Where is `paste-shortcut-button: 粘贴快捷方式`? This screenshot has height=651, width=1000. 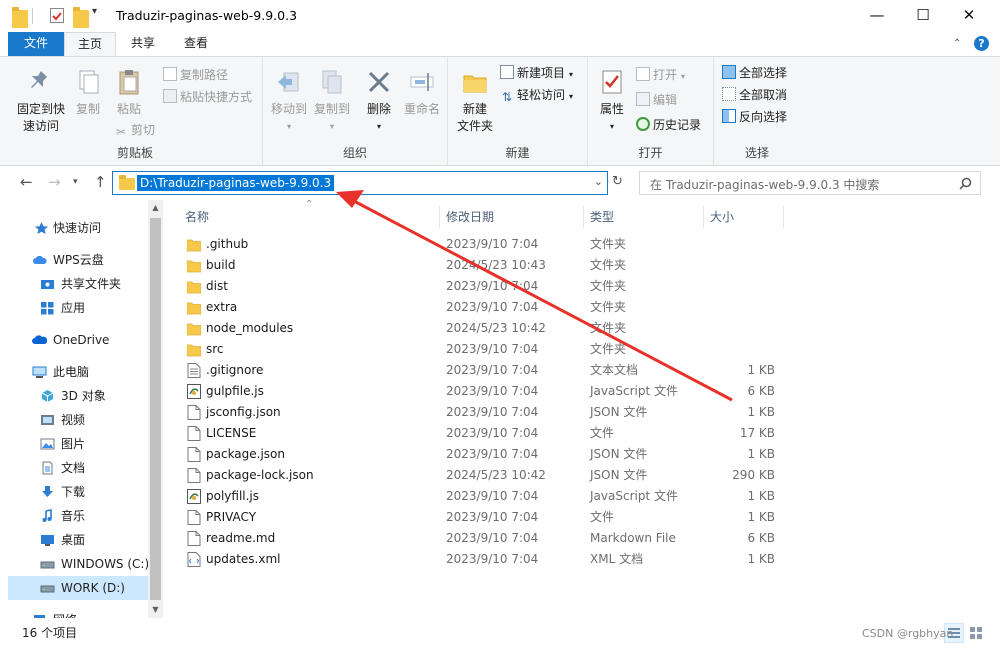
paste-shortcut-button: 粘贴快捷方式 is located at coordinates (207, 97).